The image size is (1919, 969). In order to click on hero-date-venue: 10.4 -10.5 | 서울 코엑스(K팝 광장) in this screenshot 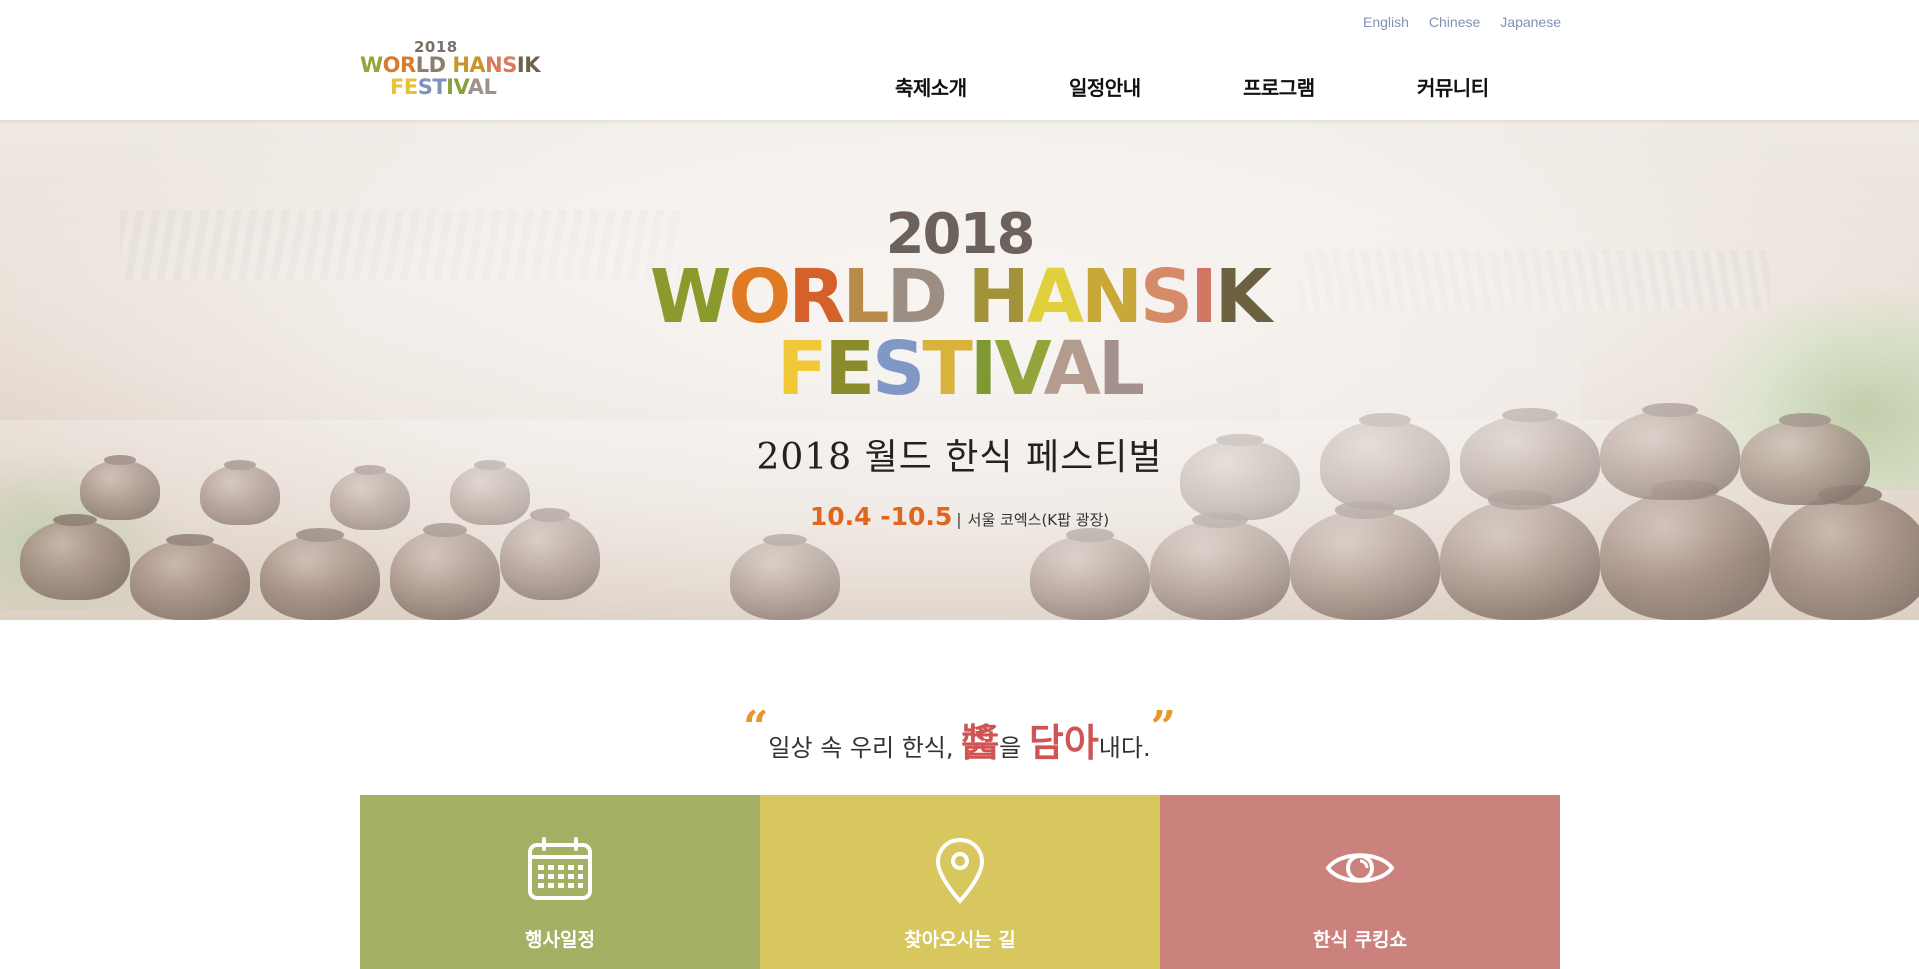, I will do `click(959, 516)`.